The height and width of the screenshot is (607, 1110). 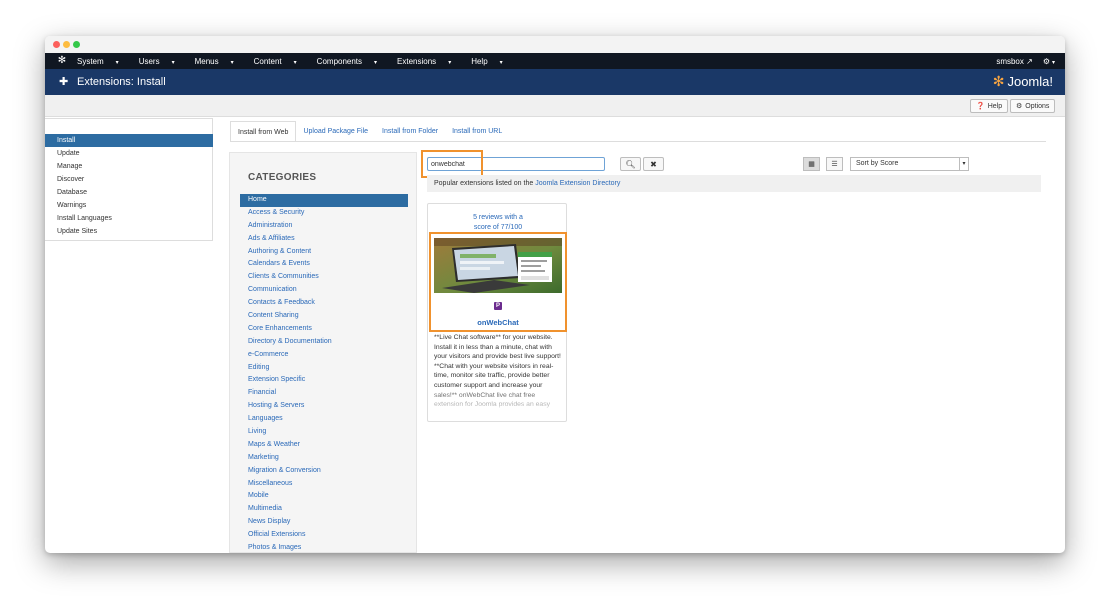 What do you see at coordinates (498, 306) in the screenshot?
I see `plugin-type-badge: P` at bounding box center [498, 306].